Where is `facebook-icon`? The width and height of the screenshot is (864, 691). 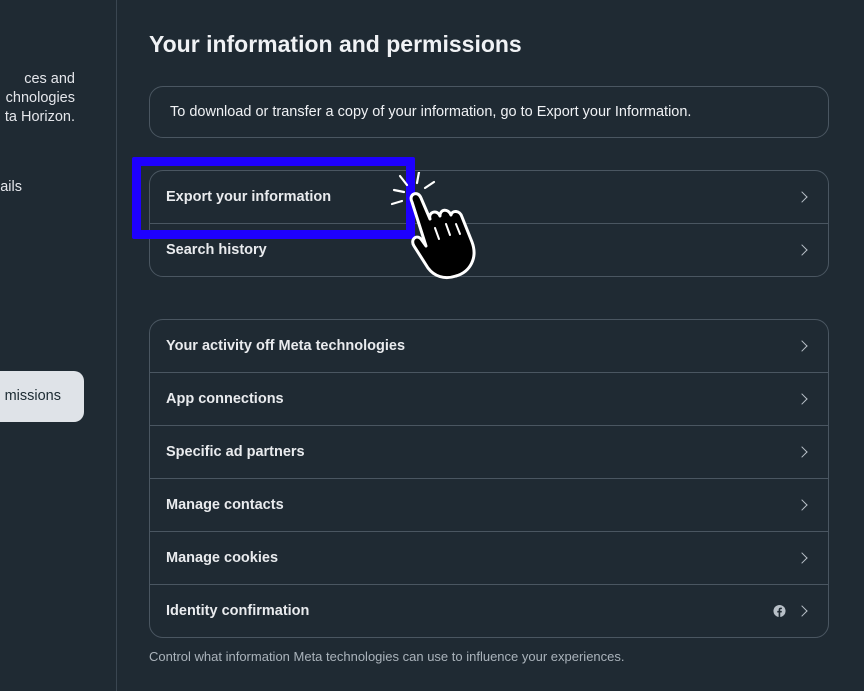 facebook-icon is located at coordinates (779, 611).